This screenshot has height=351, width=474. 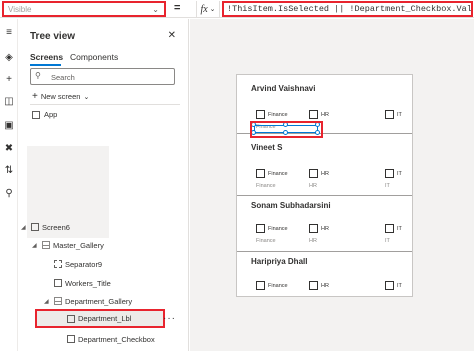 I want to click on more-options-icon: ···, so click(x=169, y=318).